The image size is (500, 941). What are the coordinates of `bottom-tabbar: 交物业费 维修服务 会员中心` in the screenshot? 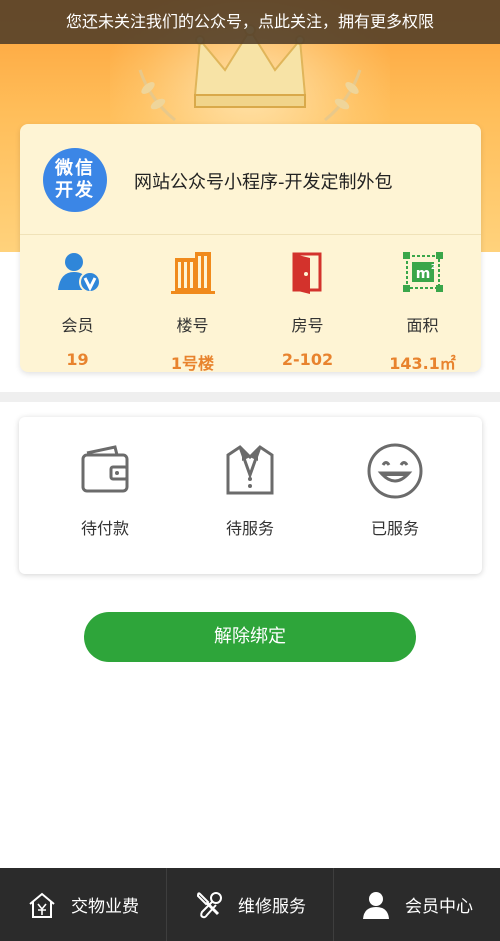 It's located at (250, 904).